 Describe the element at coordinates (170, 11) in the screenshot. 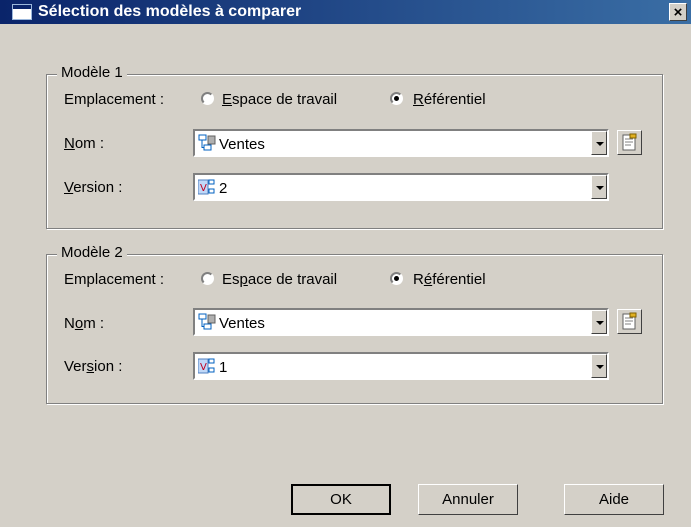

I see `dialog-title: Sélection des modèles à comparer` at that location.